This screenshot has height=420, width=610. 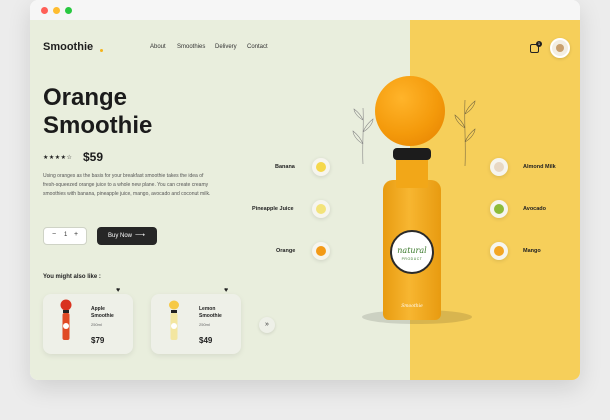 I want to click on increase-quantity-button: +, so click(x=76, y=234).